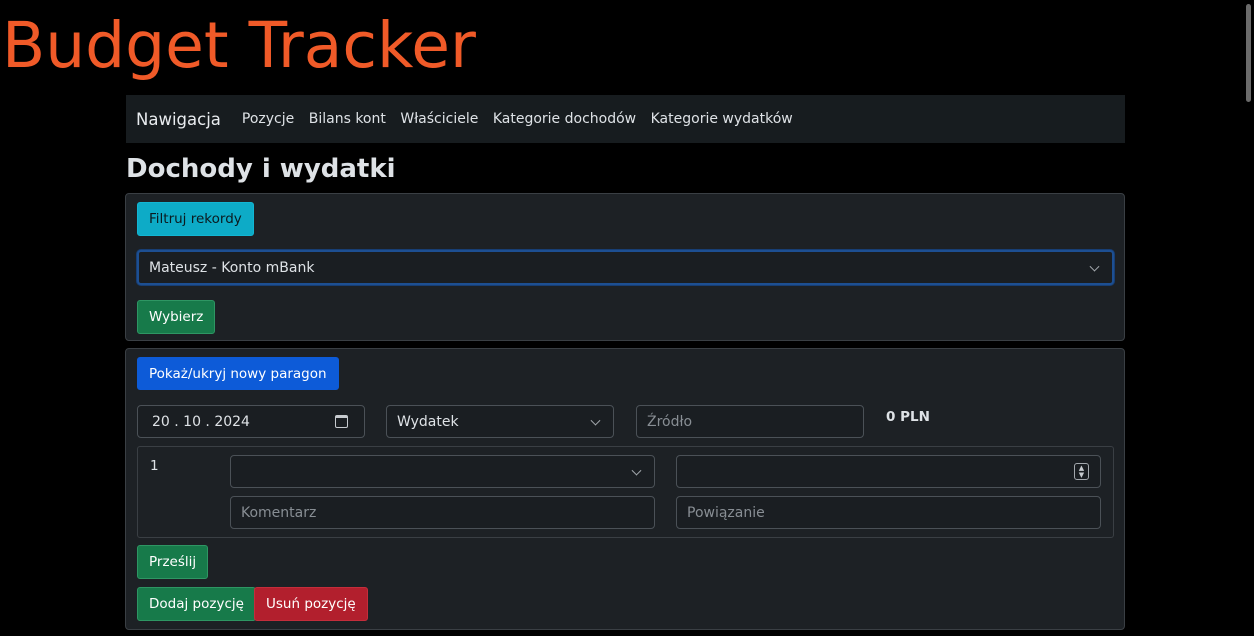 This screenshot has width=1254, height=636. I want to click on app-title: Budget Tracker, so click(239, 45).